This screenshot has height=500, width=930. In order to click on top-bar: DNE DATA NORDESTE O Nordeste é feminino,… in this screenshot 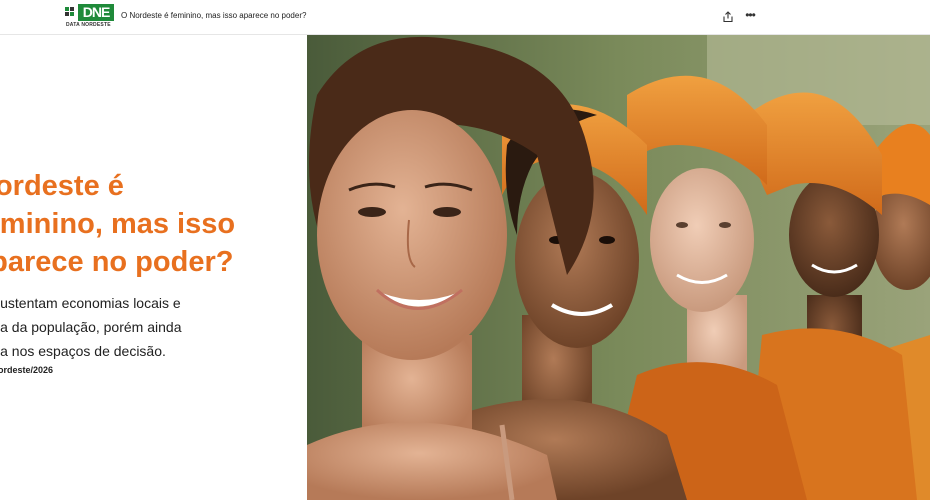, I will do `click(465, 17)`.